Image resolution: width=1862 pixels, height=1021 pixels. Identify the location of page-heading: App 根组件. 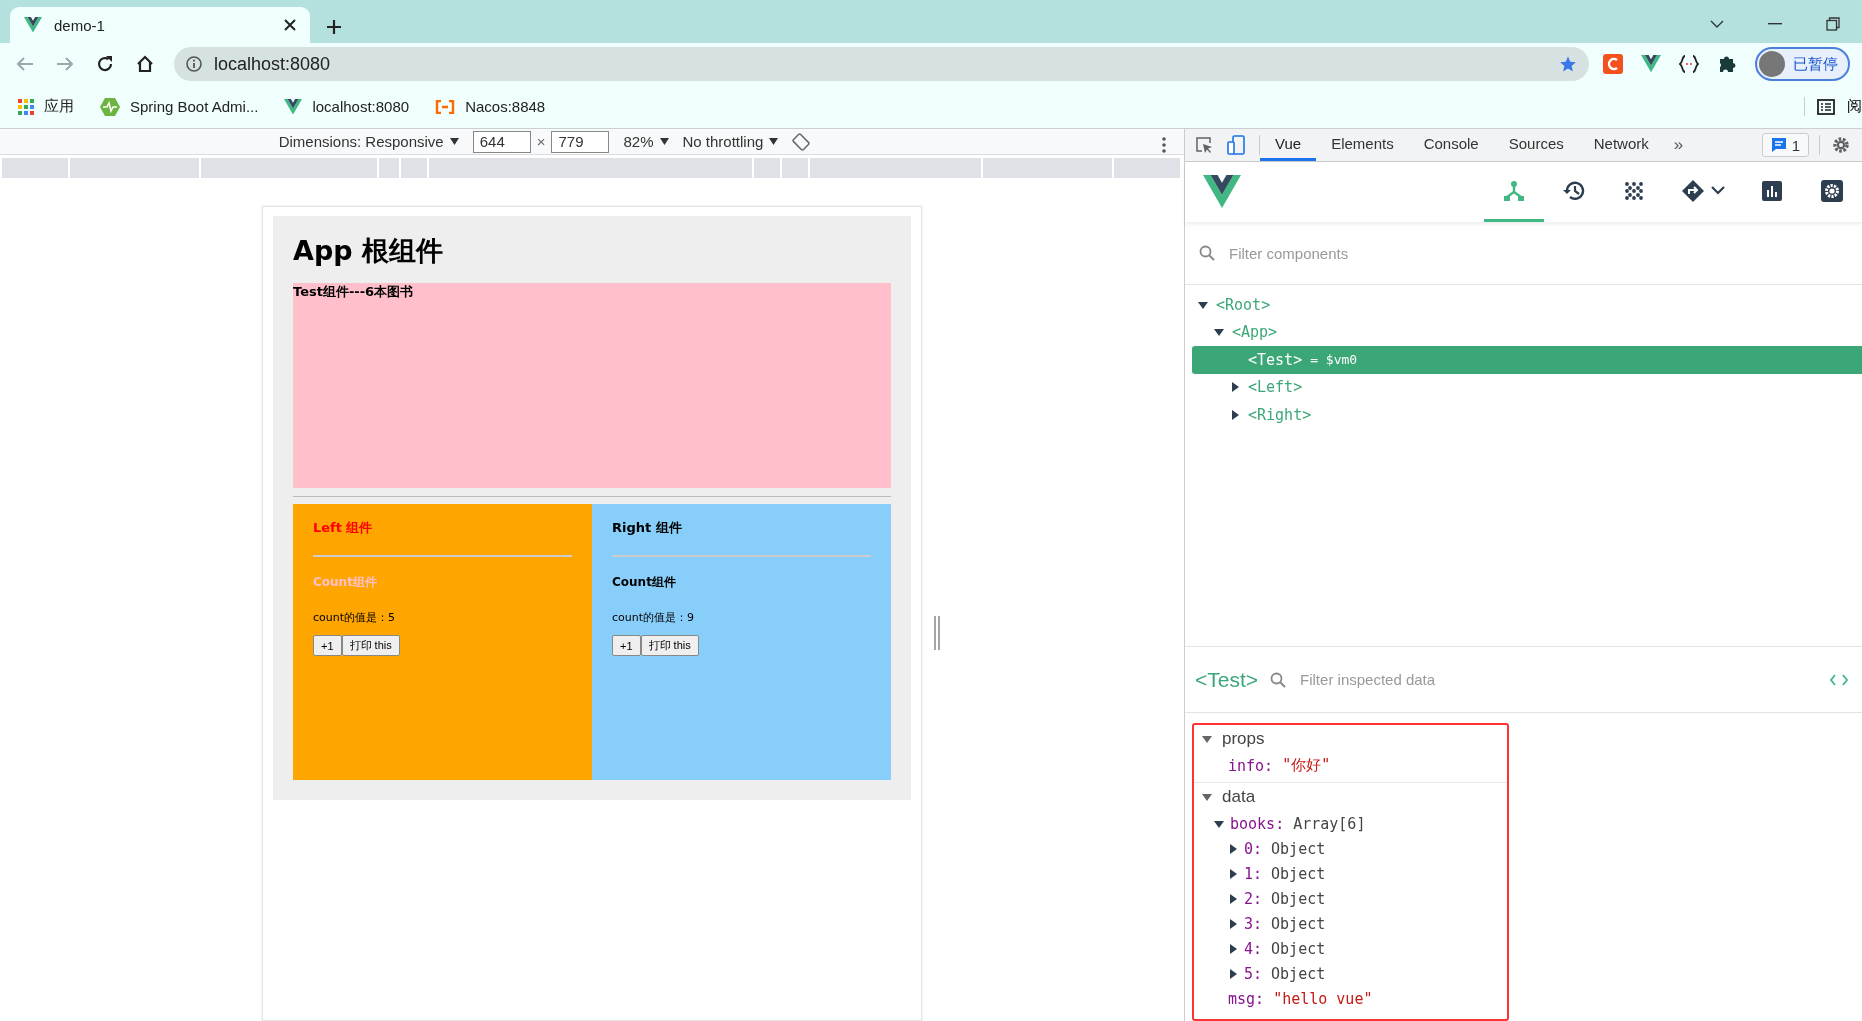
(368, 251).